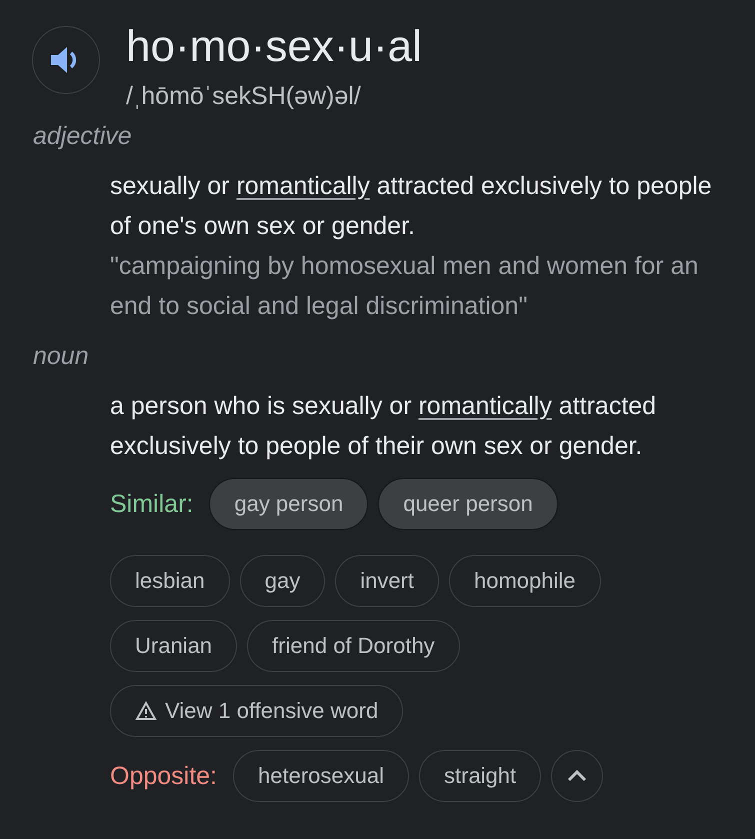  I want to click on chevron-up-icon, so click(577, 776).